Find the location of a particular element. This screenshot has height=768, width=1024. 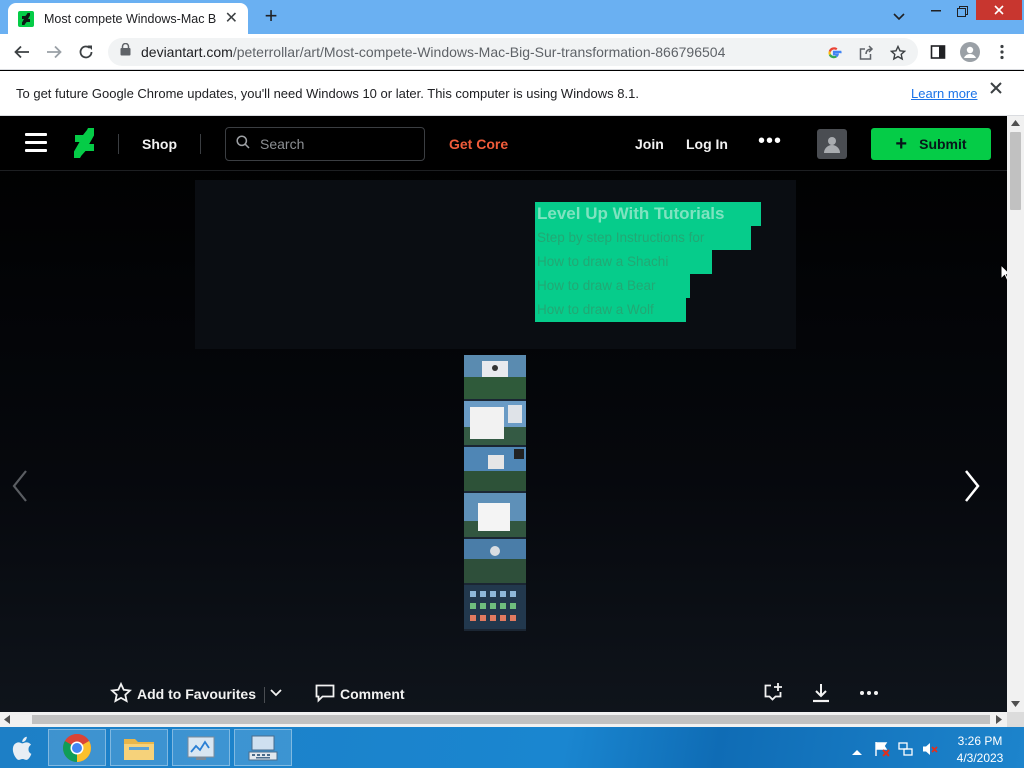

horizontal-scrollbar is located at coordinates (503, 719).